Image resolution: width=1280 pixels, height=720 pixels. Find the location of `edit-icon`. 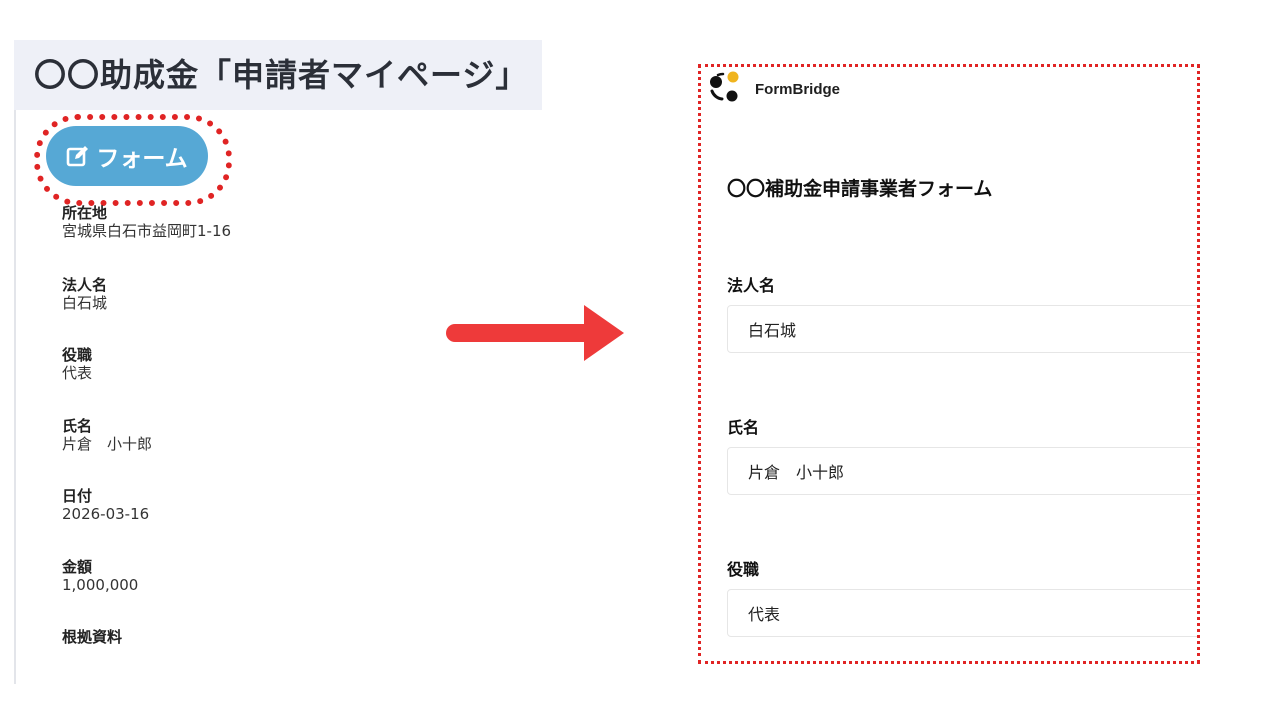

edit-icon is located at coordinates (78, 156).